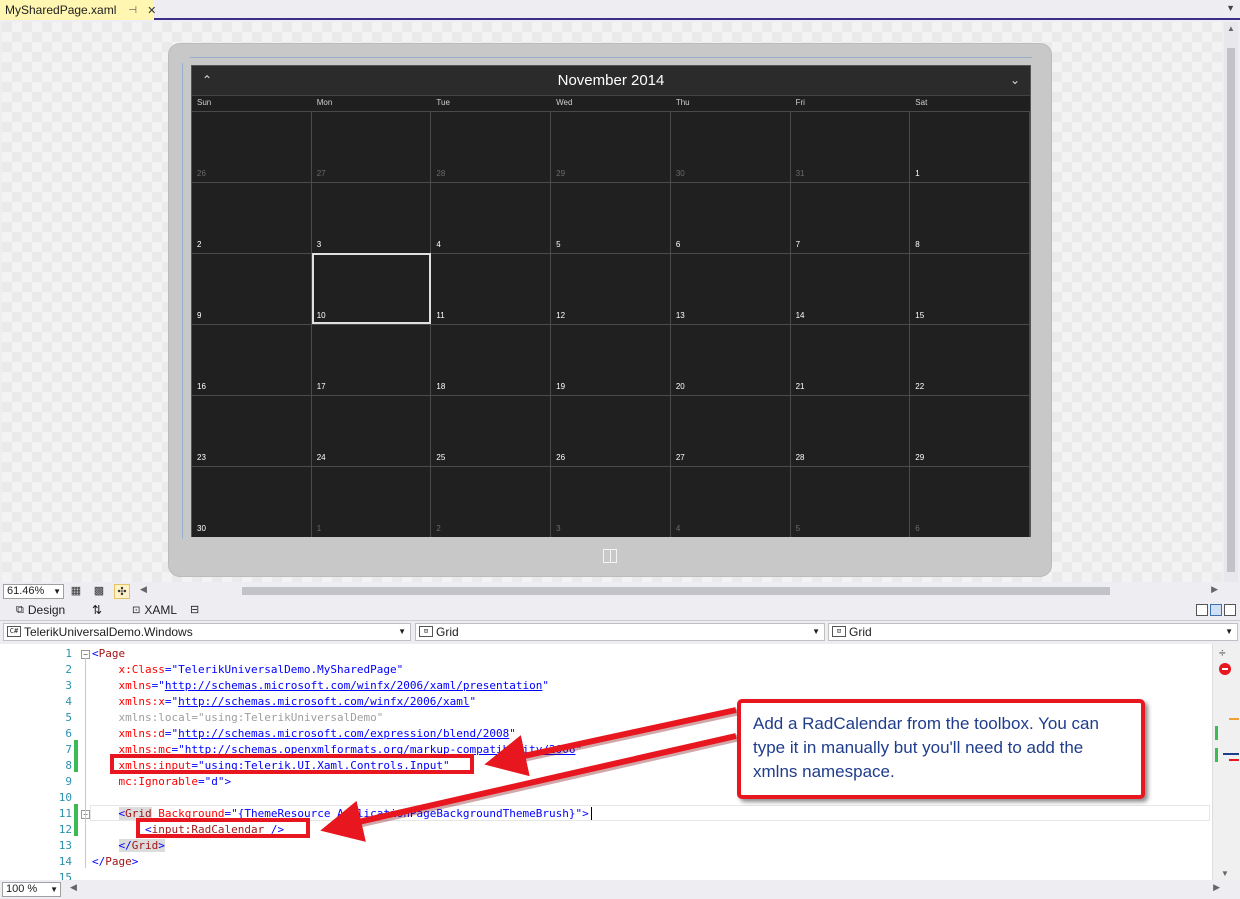 Image resolution: width=1240 pixels, height=899 pixels. What do you see at coordinates (850, 288) in the screenshot?
I see `calendar-day-cell: 14` at bounding box center [850, 288].